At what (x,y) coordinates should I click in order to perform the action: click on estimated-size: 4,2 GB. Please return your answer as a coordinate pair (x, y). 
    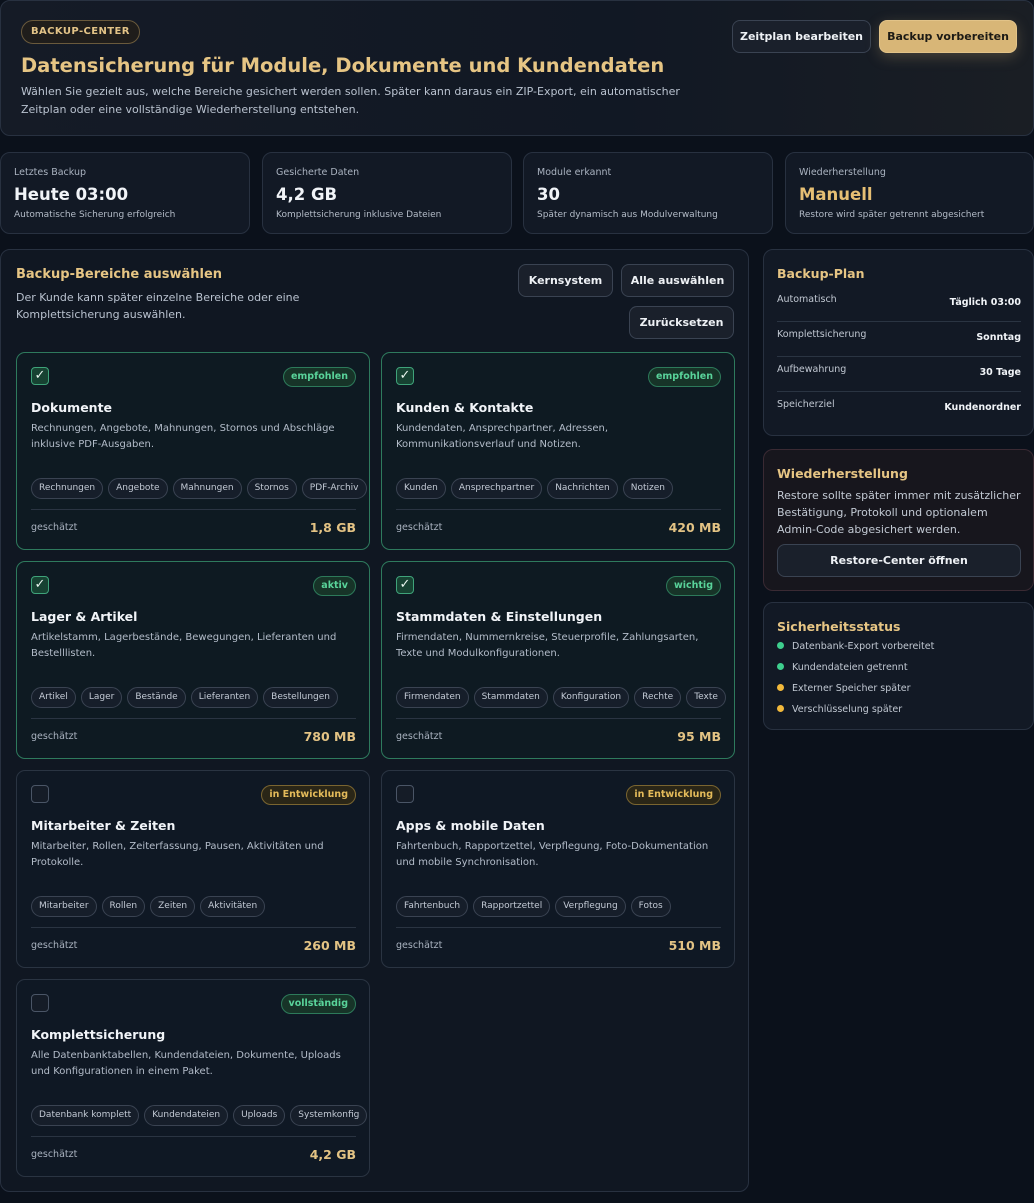
    Looking at the image, I should click on (332, 1154).